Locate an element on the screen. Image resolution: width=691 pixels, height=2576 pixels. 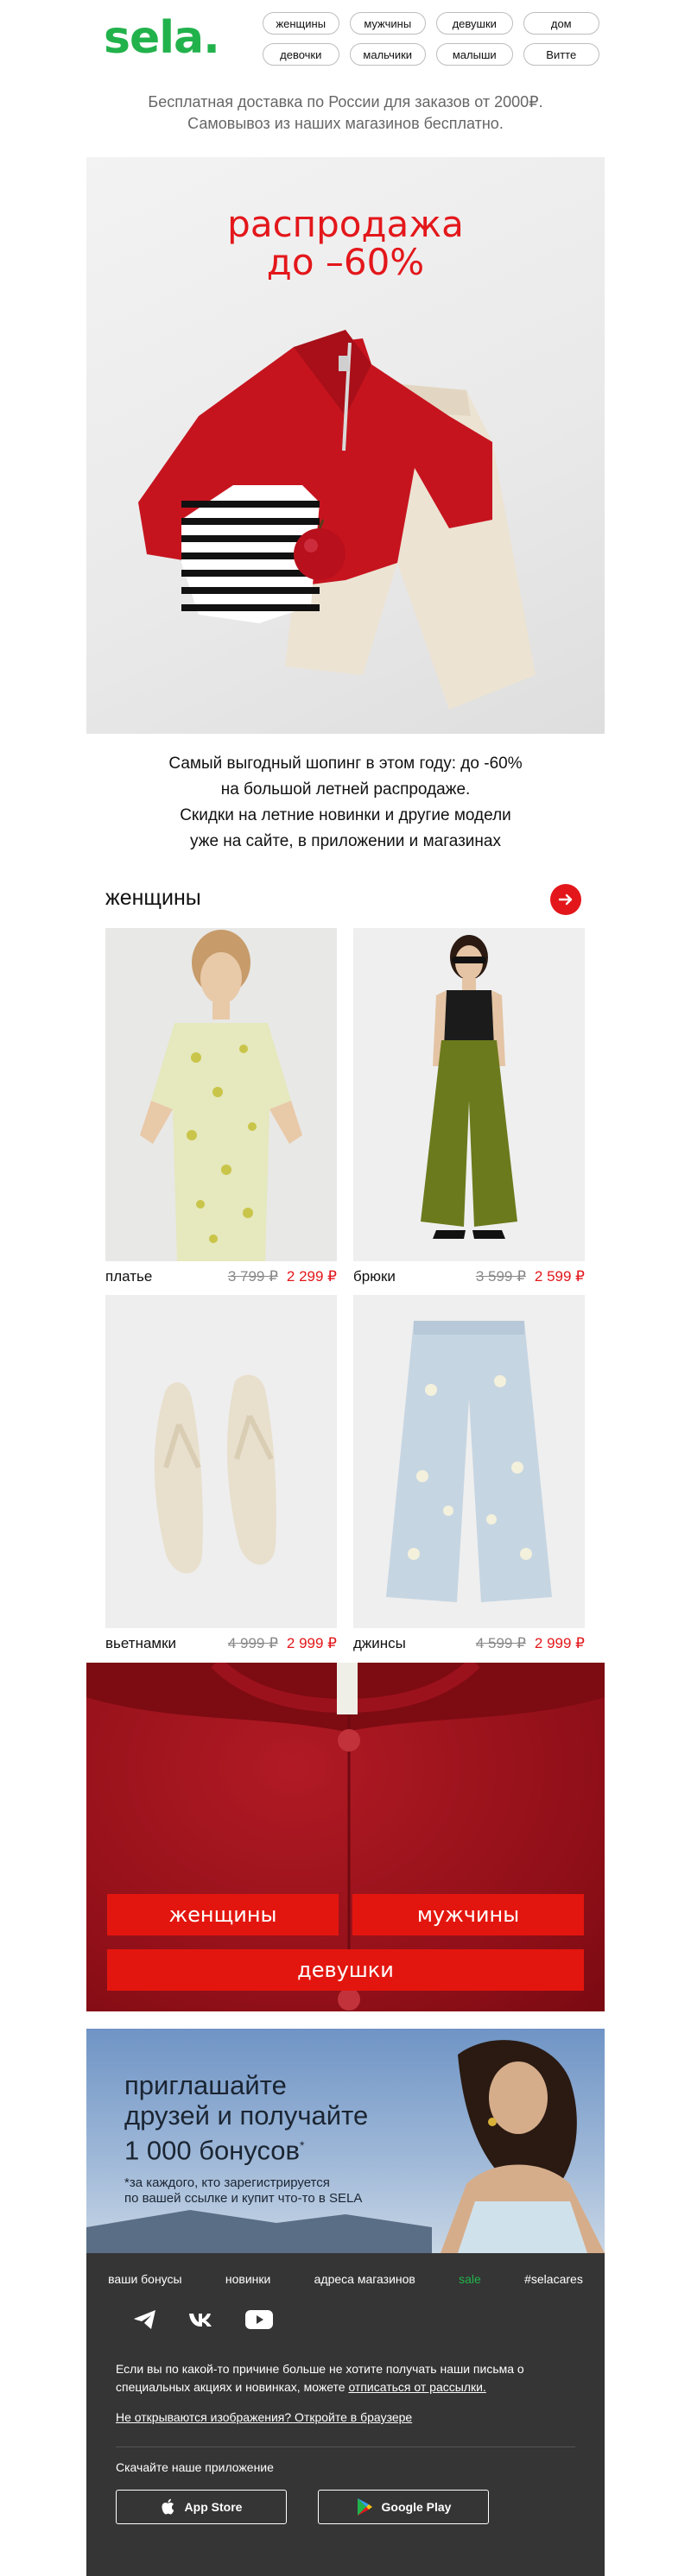
referral-note-line: по вашей ссылке и купит что-то в SELA is located at coordinates (243, 2198).